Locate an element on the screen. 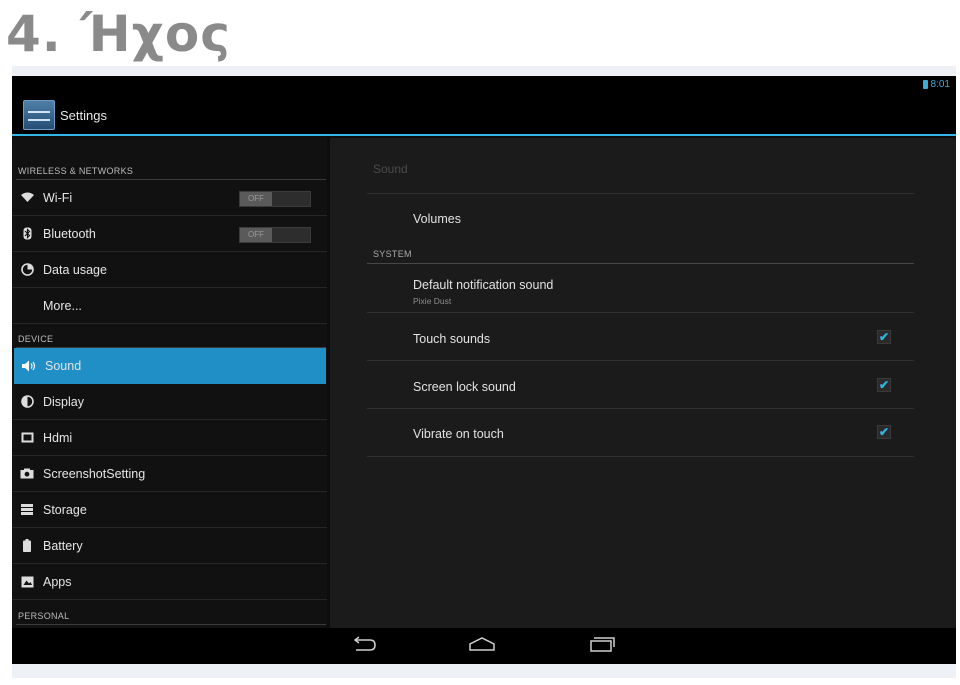 Image resolution: width=960 pixels, height=685 pixels. sidebar-item-battery: Battery is located at coordinates (169, 546).